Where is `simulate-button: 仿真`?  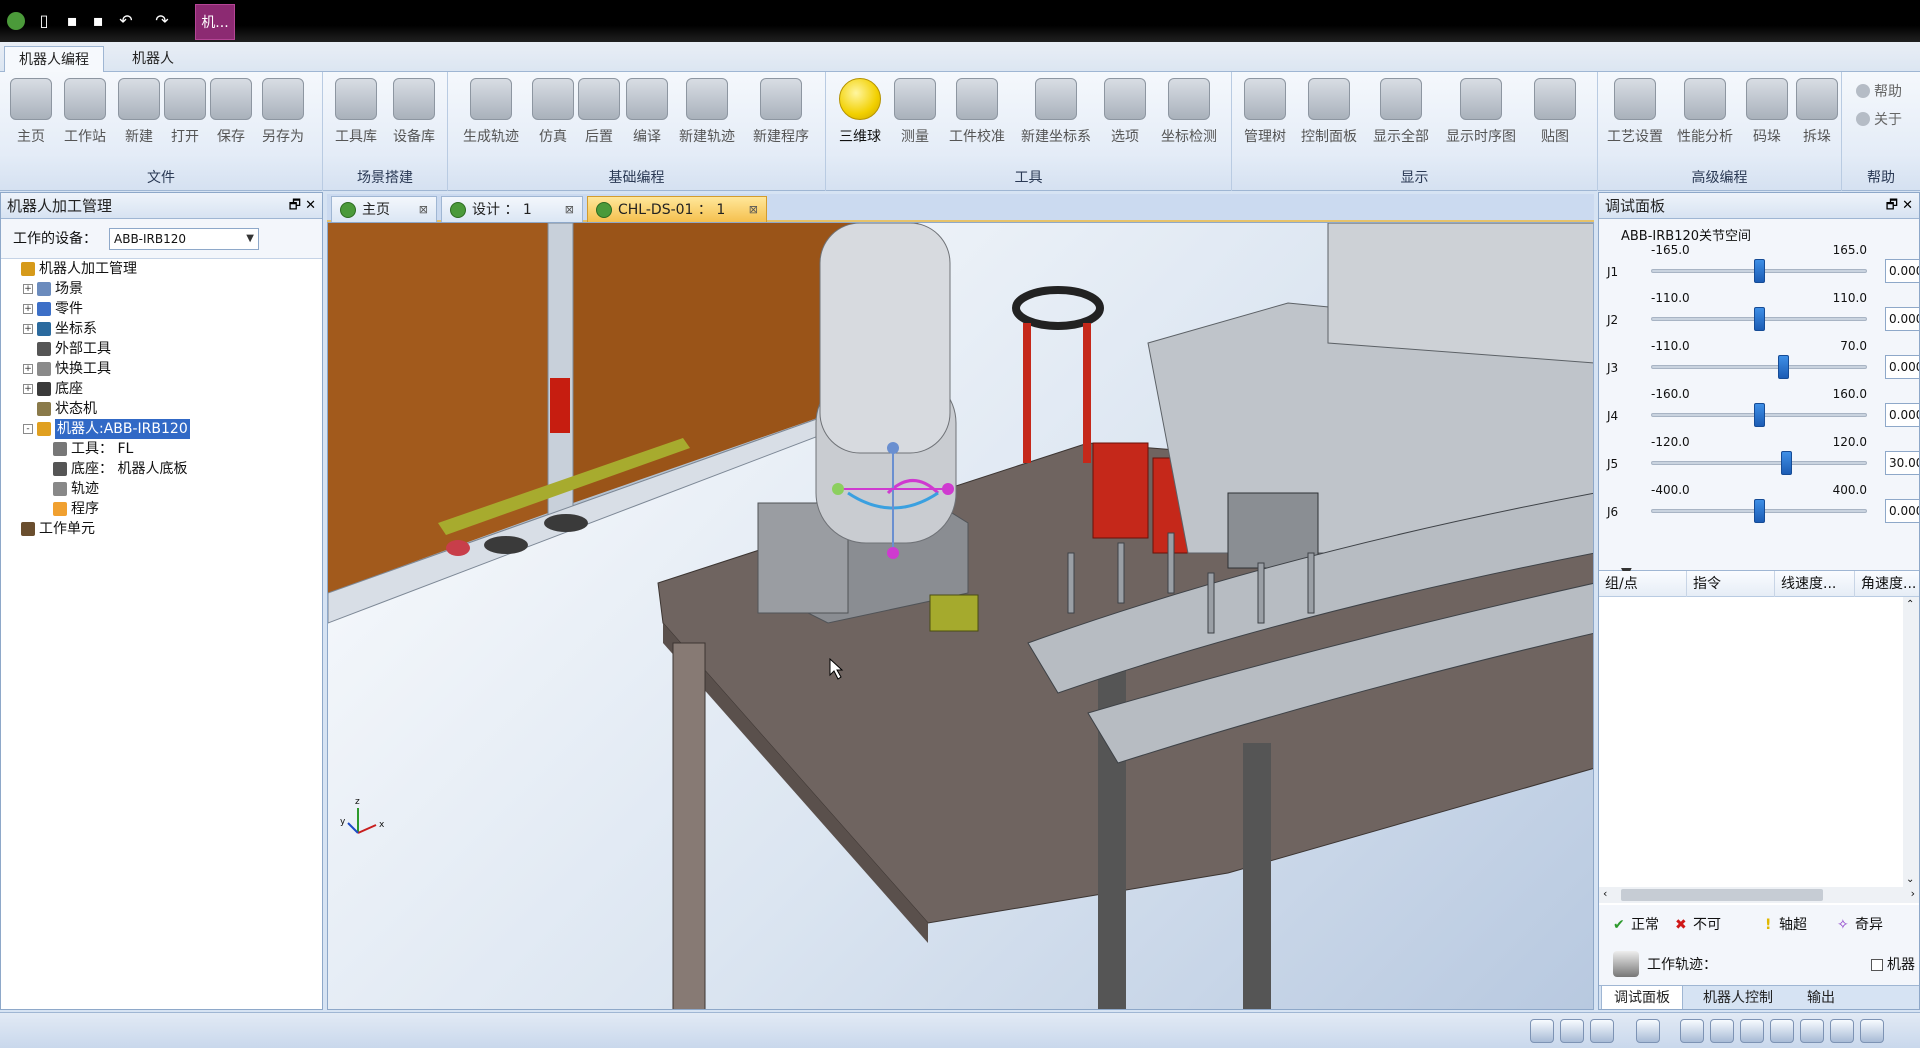
simulate-button: 仿真 is located at coordinates (553, 118).